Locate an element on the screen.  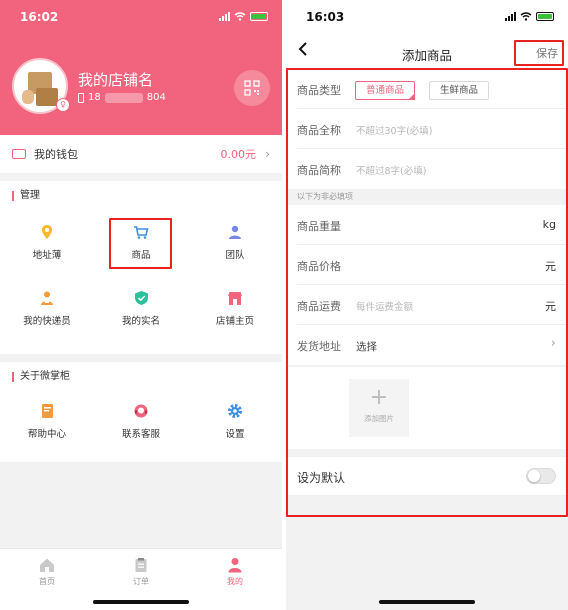
ship-from-address-select: 选择 is located at coordinates (366, 346).